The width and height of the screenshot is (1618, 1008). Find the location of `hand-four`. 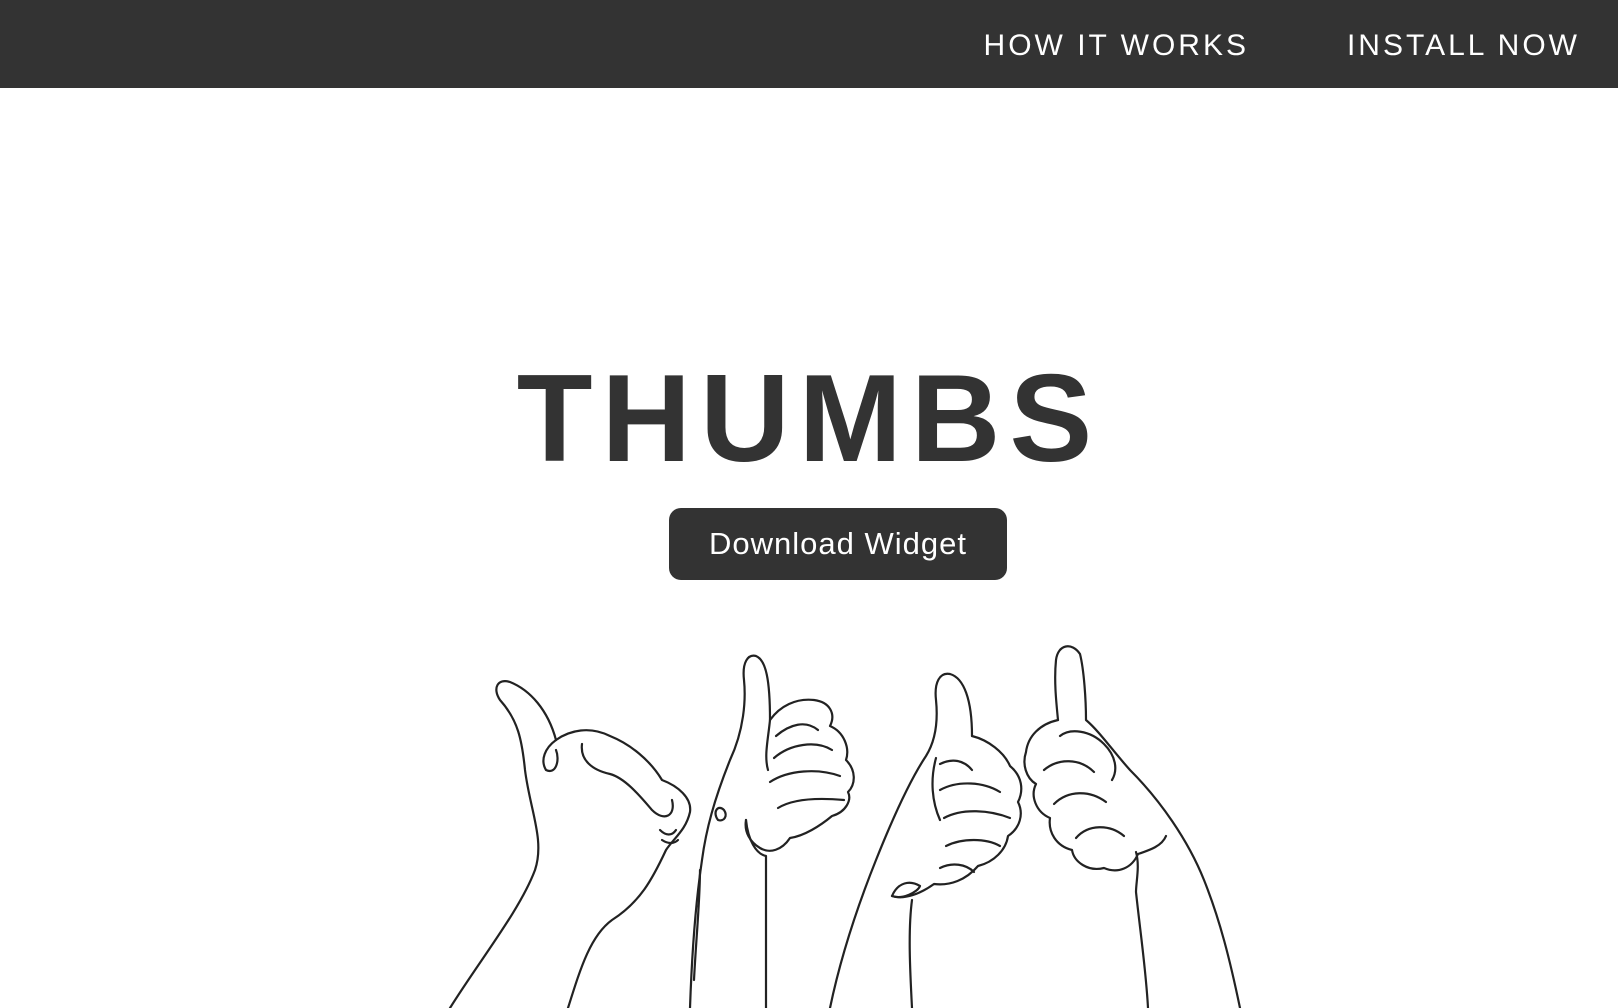

hand-four is located at coordinates (1132, 826).